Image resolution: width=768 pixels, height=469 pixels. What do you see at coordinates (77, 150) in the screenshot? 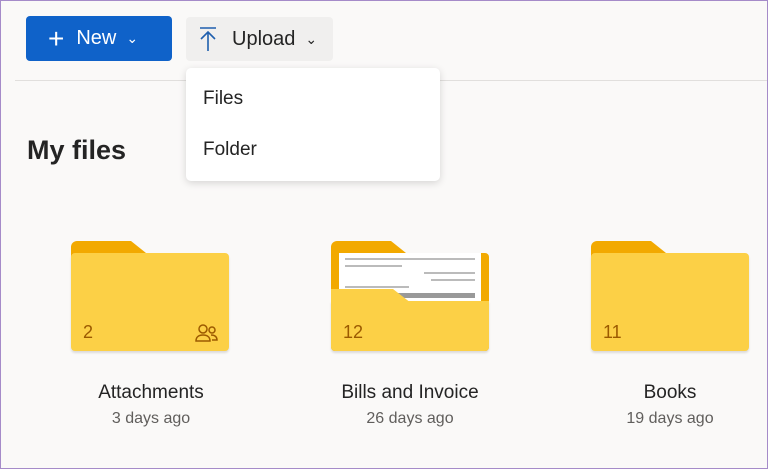
I see `page-title: My files` at bounding box center [77, 150].